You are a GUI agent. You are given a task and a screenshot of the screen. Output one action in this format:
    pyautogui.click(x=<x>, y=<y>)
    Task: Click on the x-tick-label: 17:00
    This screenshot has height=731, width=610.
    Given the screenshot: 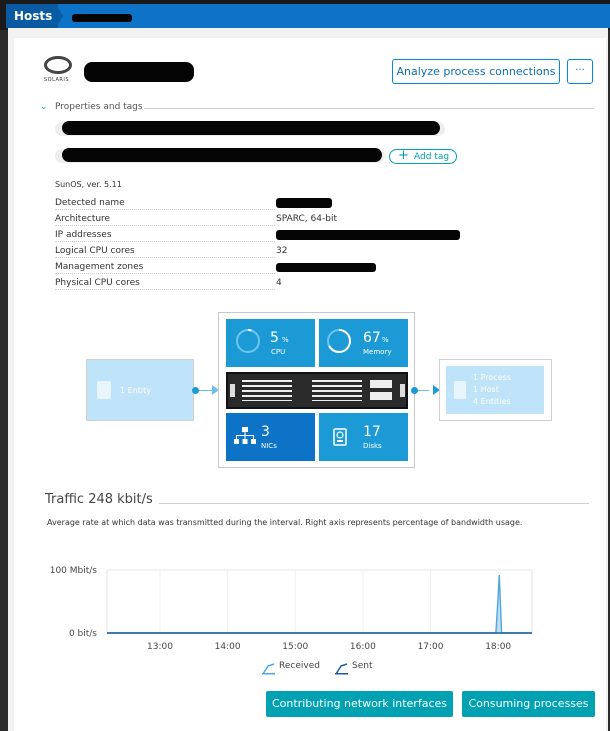 What is the action you would take?
    pyautogui.click(x=431, y=647)
    